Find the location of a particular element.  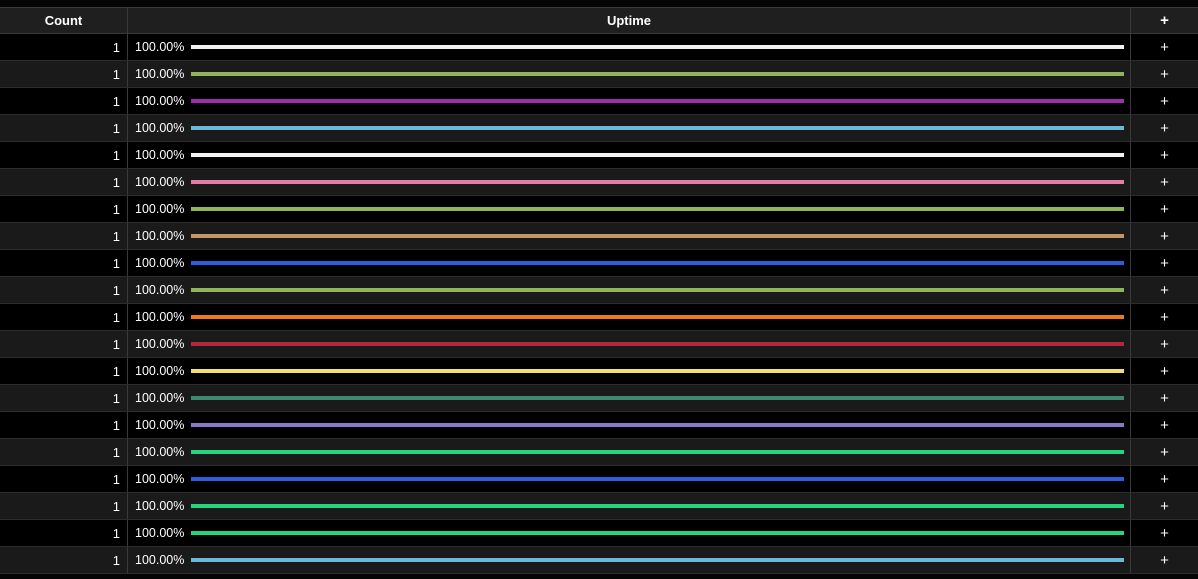

add-column-button: + is located at coordinates (1164, 20).